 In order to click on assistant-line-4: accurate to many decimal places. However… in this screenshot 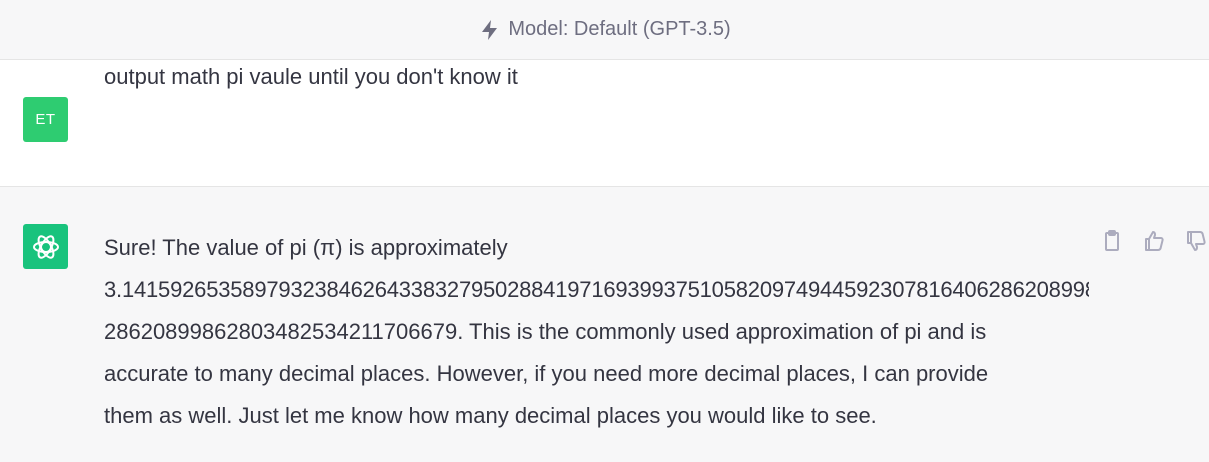, I will do `click(546, 373)`.